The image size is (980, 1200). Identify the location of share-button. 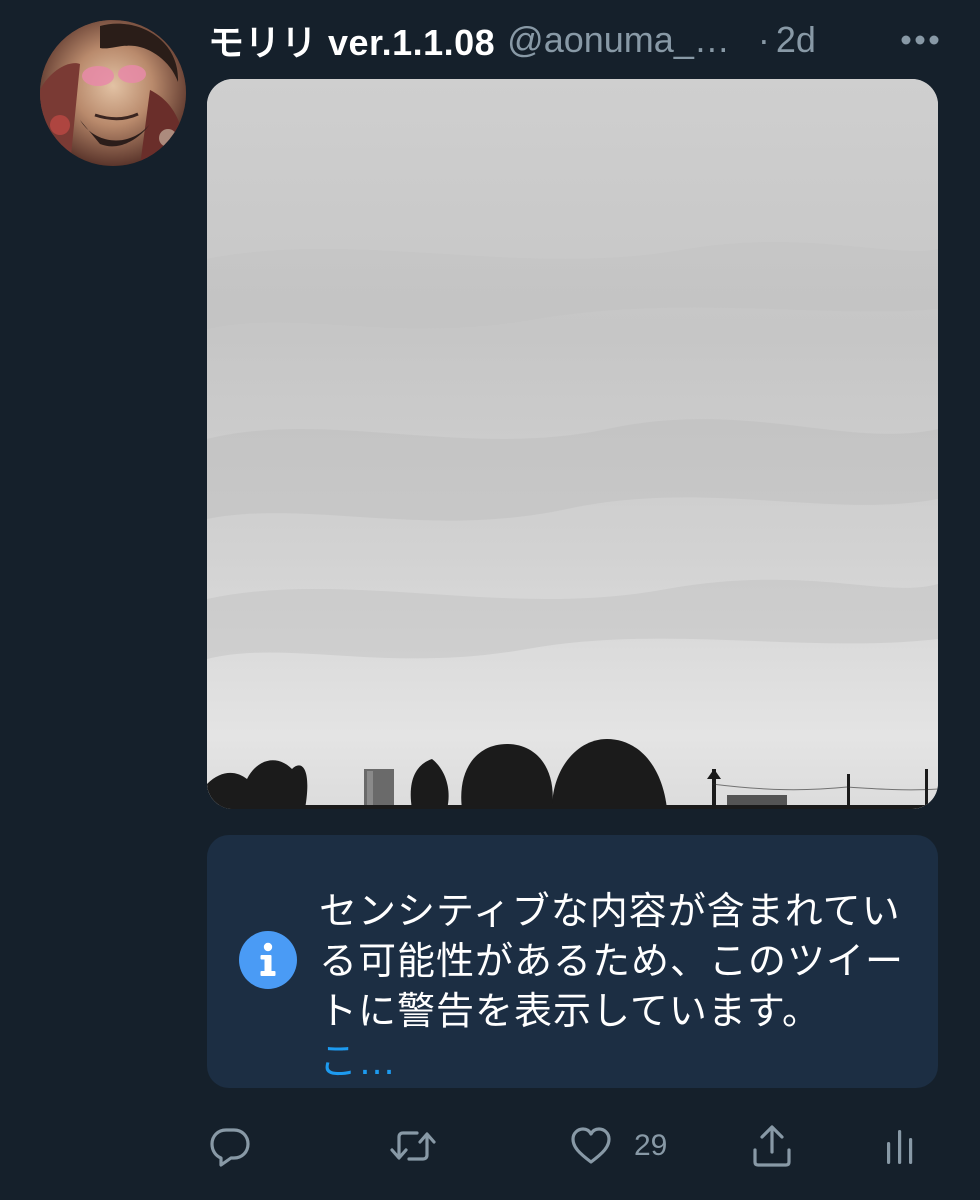
(772, 1146).